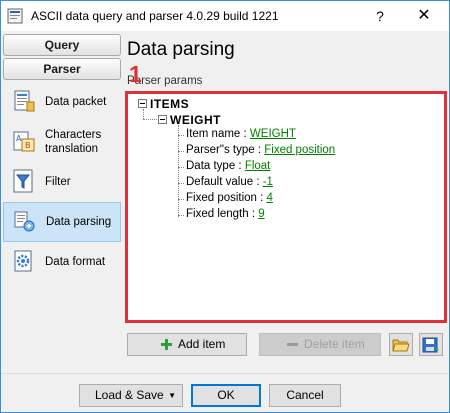 This screenshot has width=450, height=413. Describe the element at coordinates (225, 150) in the screenshot. I see `prop-label: Parser"s type :` at that location.